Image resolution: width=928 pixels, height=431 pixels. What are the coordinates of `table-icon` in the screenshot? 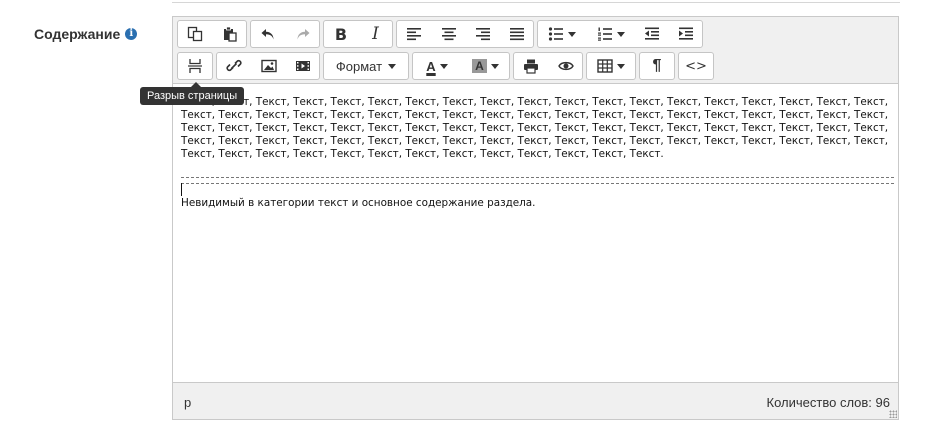 It's located at (605, 66).